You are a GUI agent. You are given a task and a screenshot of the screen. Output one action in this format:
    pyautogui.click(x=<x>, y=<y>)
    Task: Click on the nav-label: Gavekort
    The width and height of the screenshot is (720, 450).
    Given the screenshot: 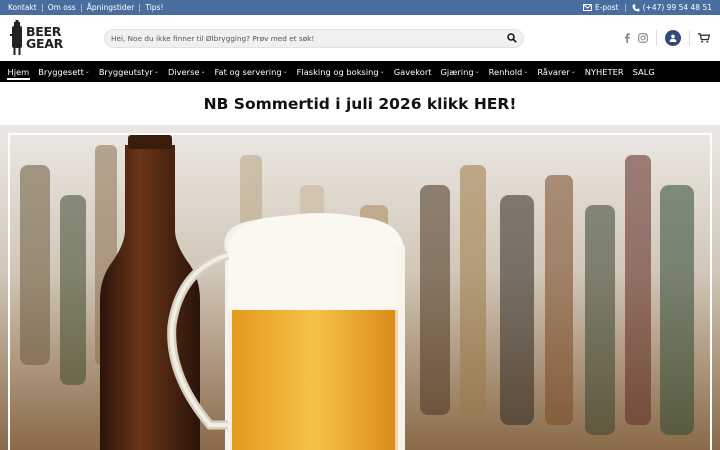 What is the action you would take?
    pyautogui.click(x=412, y=71)
    